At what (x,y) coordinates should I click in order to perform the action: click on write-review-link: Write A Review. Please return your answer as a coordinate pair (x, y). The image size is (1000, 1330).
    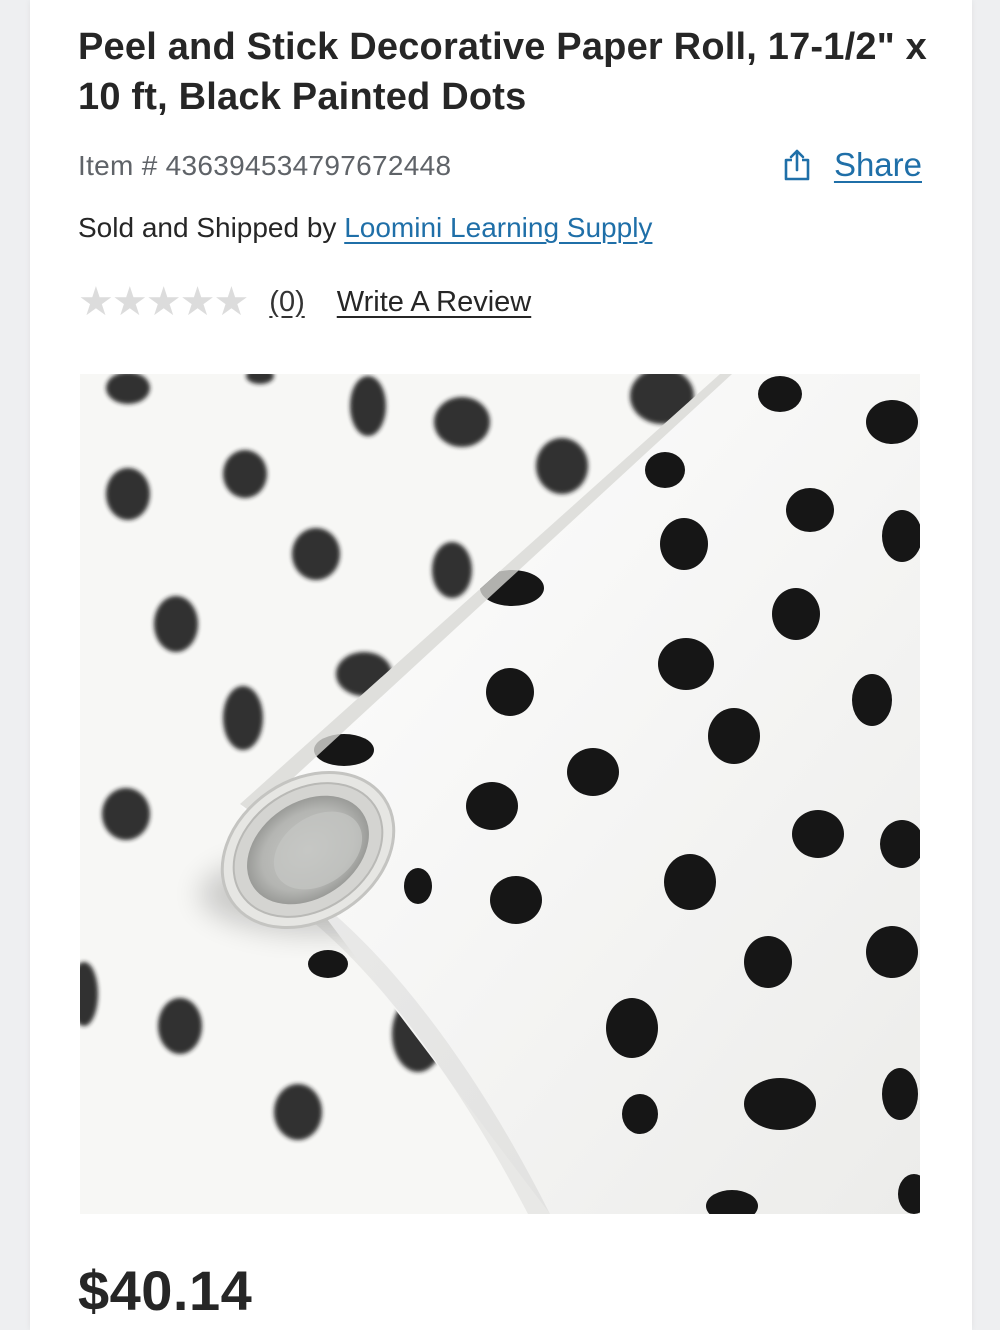
    Looking at the image, I should click on (434, 302).